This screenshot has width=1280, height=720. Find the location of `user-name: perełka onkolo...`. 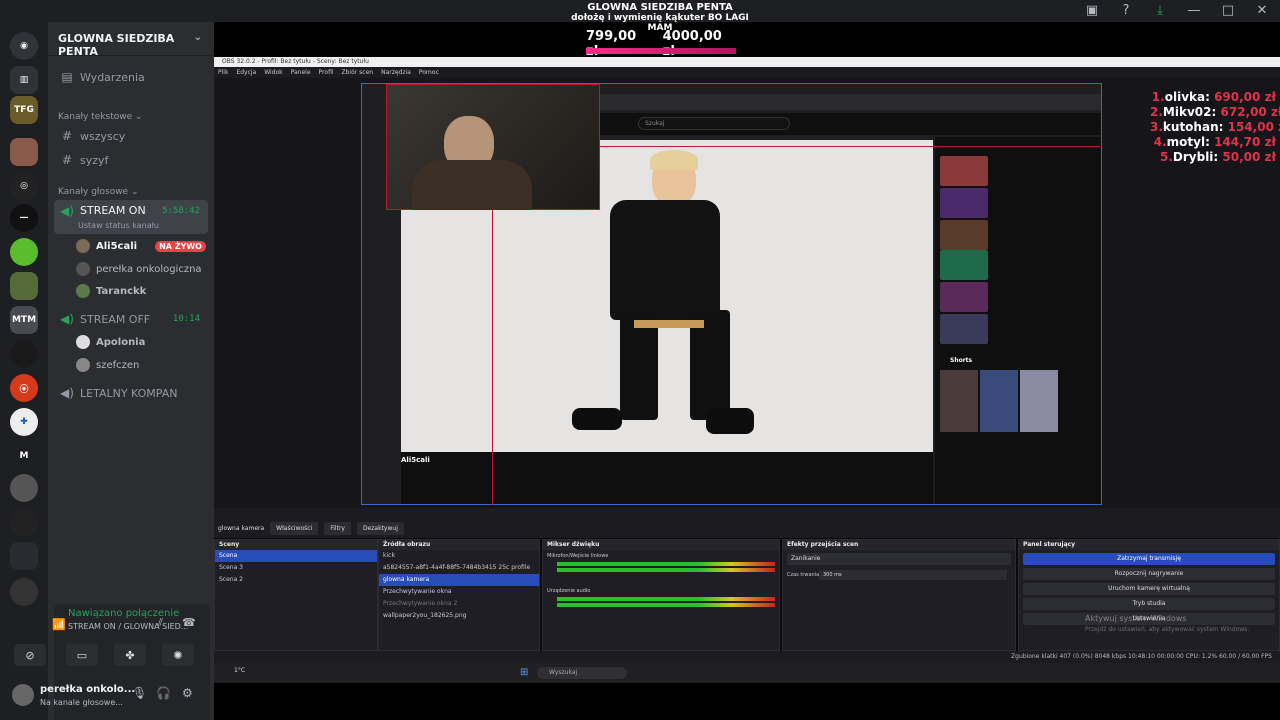

user-name: perełka onkolo... is located at coordinates (87, 689).